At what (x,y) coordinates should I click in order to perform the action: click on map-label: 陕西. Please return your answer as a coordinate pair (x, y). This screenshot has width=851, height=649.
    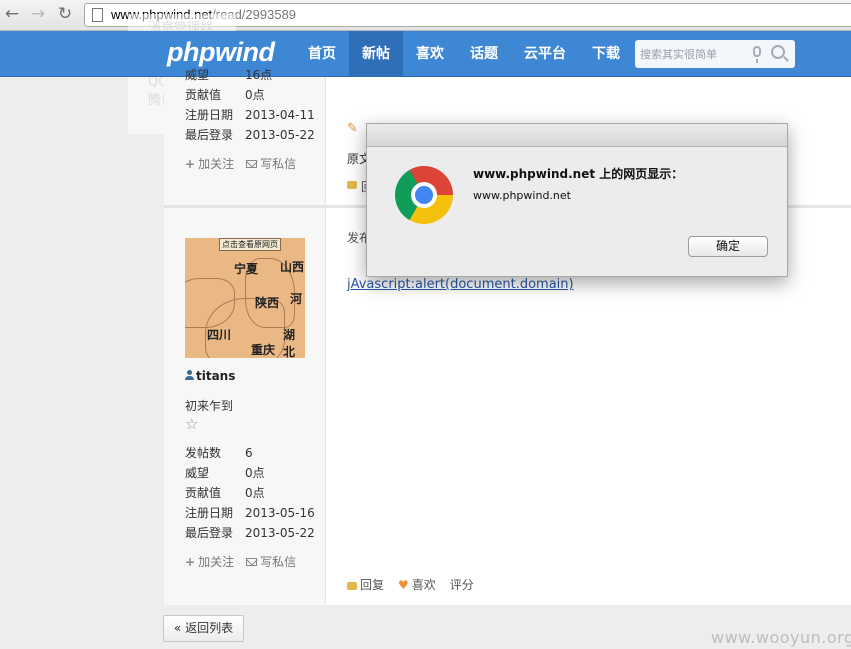
    Looking at the image, I should click on (267, 303).